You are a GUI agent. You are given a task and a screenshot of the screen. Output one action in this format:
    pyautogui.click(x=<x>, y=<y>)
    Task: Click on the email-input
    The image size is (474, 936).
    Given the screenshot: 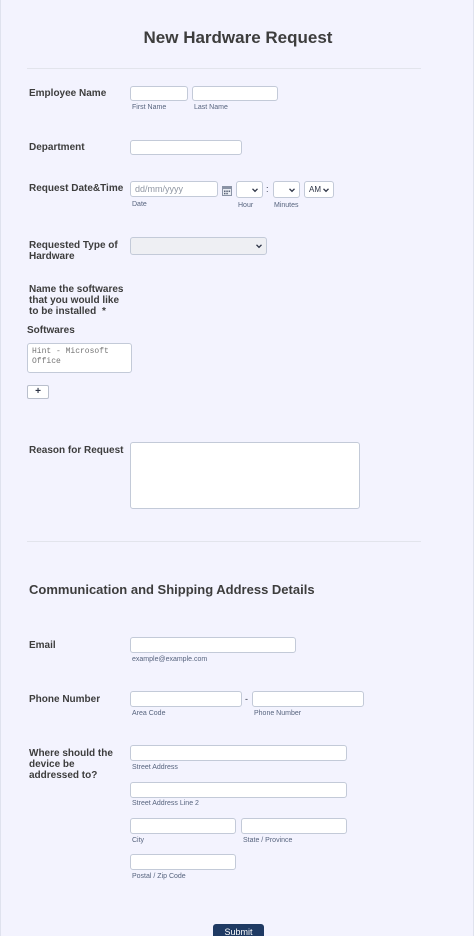 What is the action you would take?
    pyautogui.click(x=213, y=645)
    